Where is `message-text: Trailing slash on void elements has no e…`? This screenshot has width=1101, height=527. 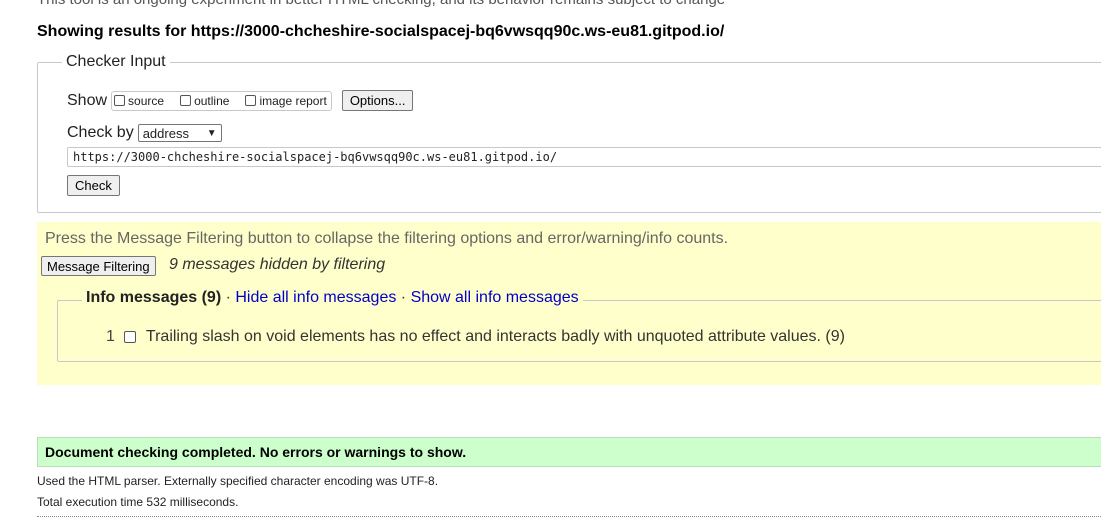 message-text: Trailing slash on void elements has no e… is located at coordinates (495, 336).